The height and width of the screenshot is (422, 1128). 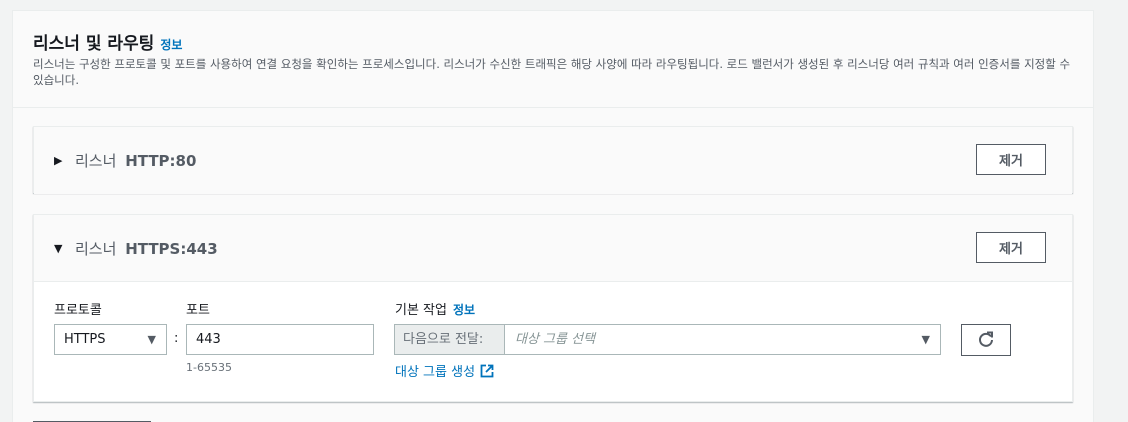 I want to click on section-title-text: 리스너 및 라우팅, so click(x=94, y=44).